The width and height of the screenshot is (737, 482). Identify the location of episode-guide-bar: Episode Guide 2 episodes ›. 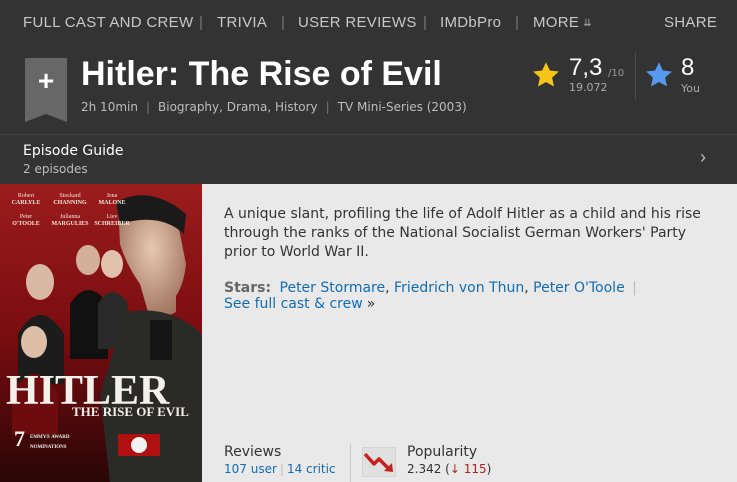
(368, 159).